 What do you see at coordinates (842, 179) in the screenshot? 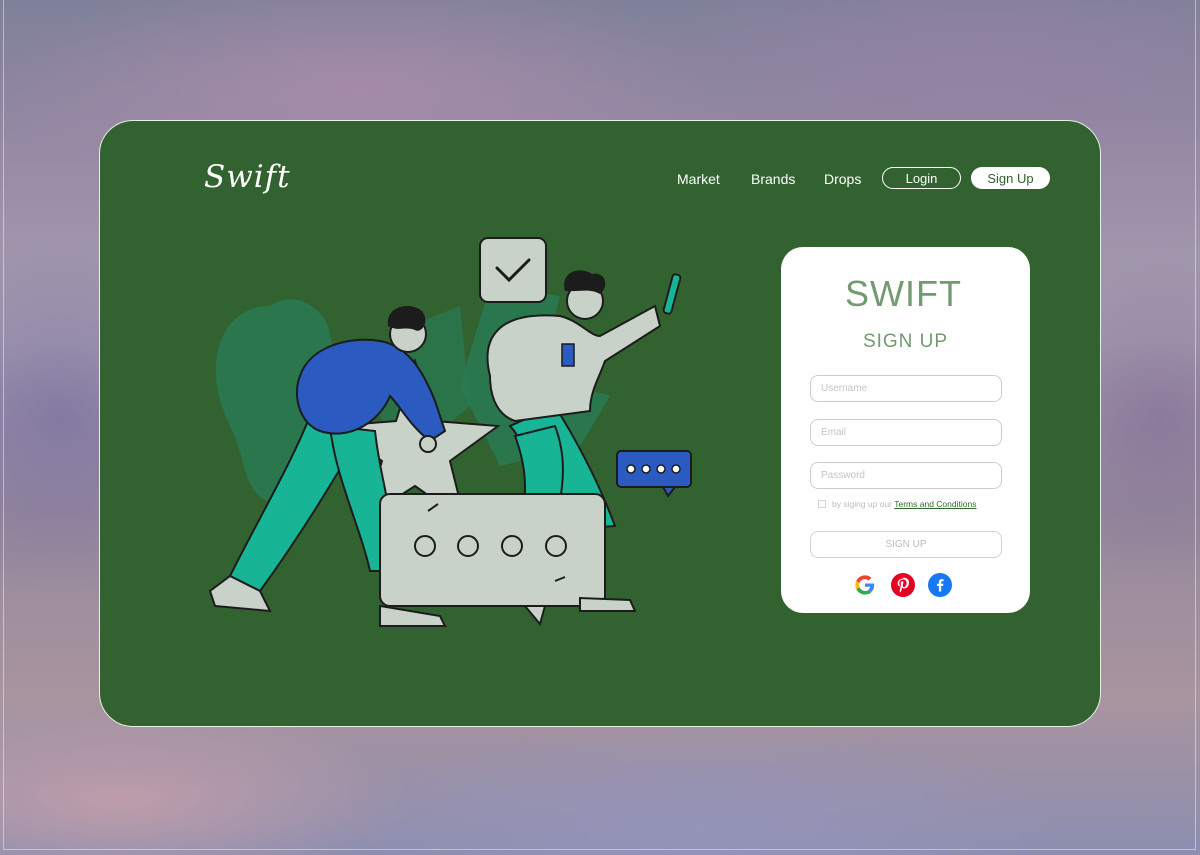
I see `nav-link-drops: Drops` at bounding box center [842, 179].